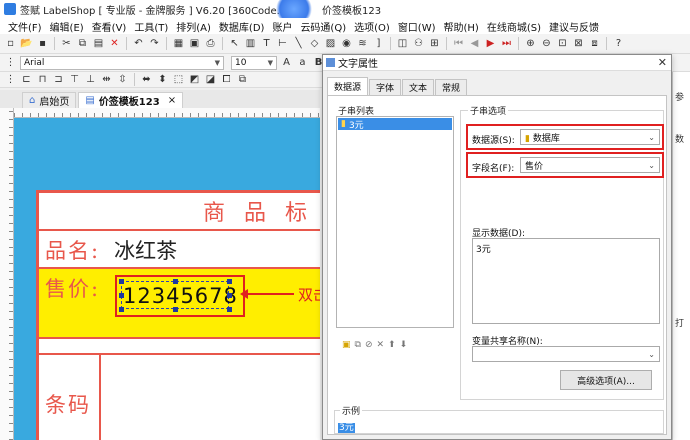 The width and height of the screenshot is (690, 440). Describe the element at coordinates (122, 79) in the screenshot. I see `distribute-v-icon: ⇳` at that location.